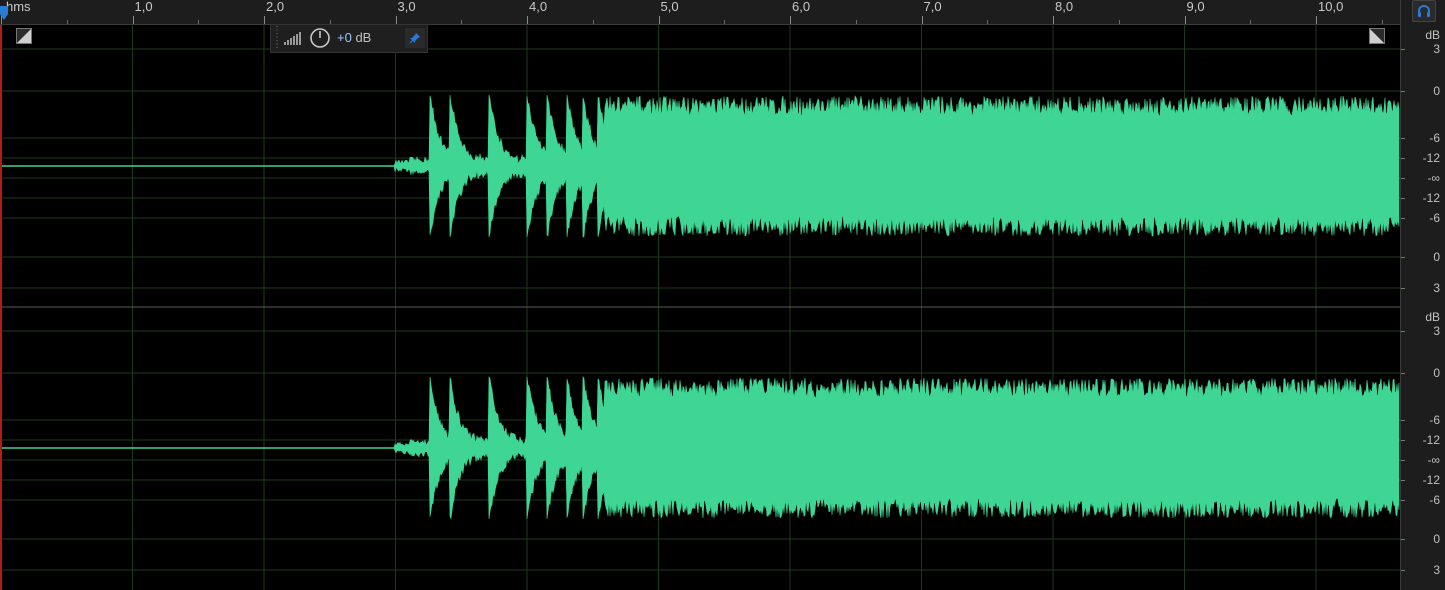 The height and width of the screenshot is (590, 1445). What do you see at coordinates (320, 38) in the screenshot?
I see `gain-knob-icon` at bounding box center [320, 38].